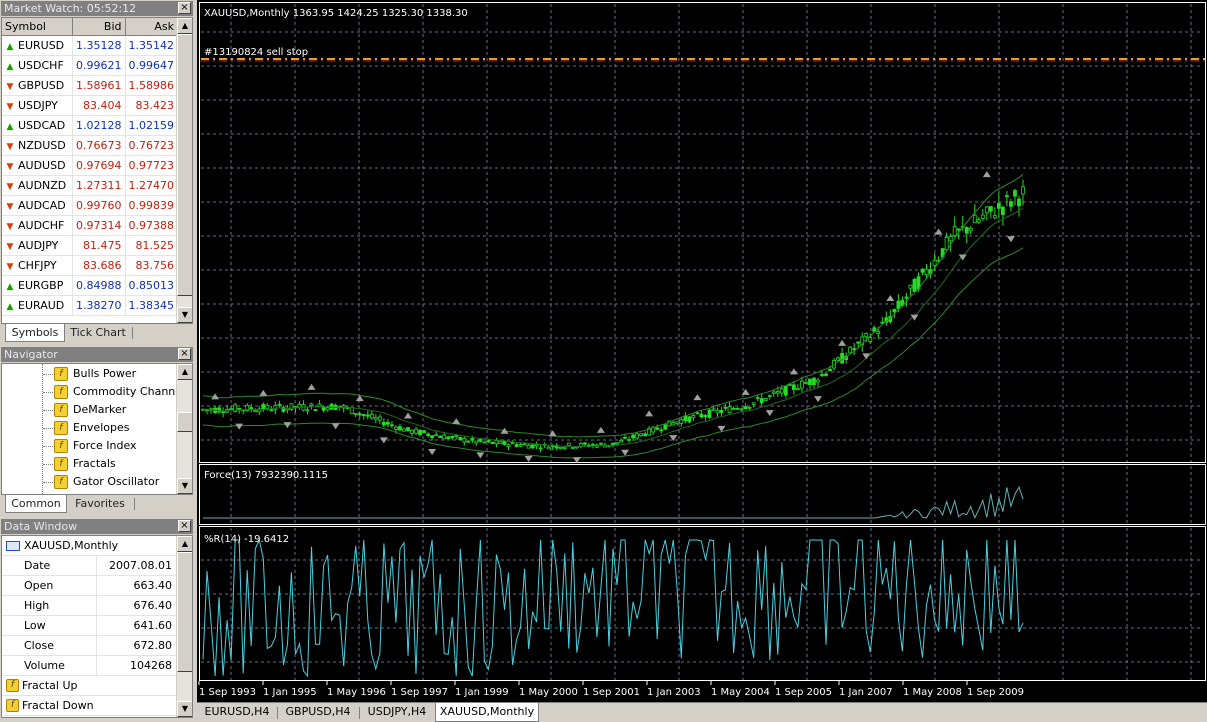 Image resolution: width=1207 pixels, height=722 pixels. Describe the element at coordinates (90, 464) in the screenshot. I see `navigator-item: f Fractals` at that location.